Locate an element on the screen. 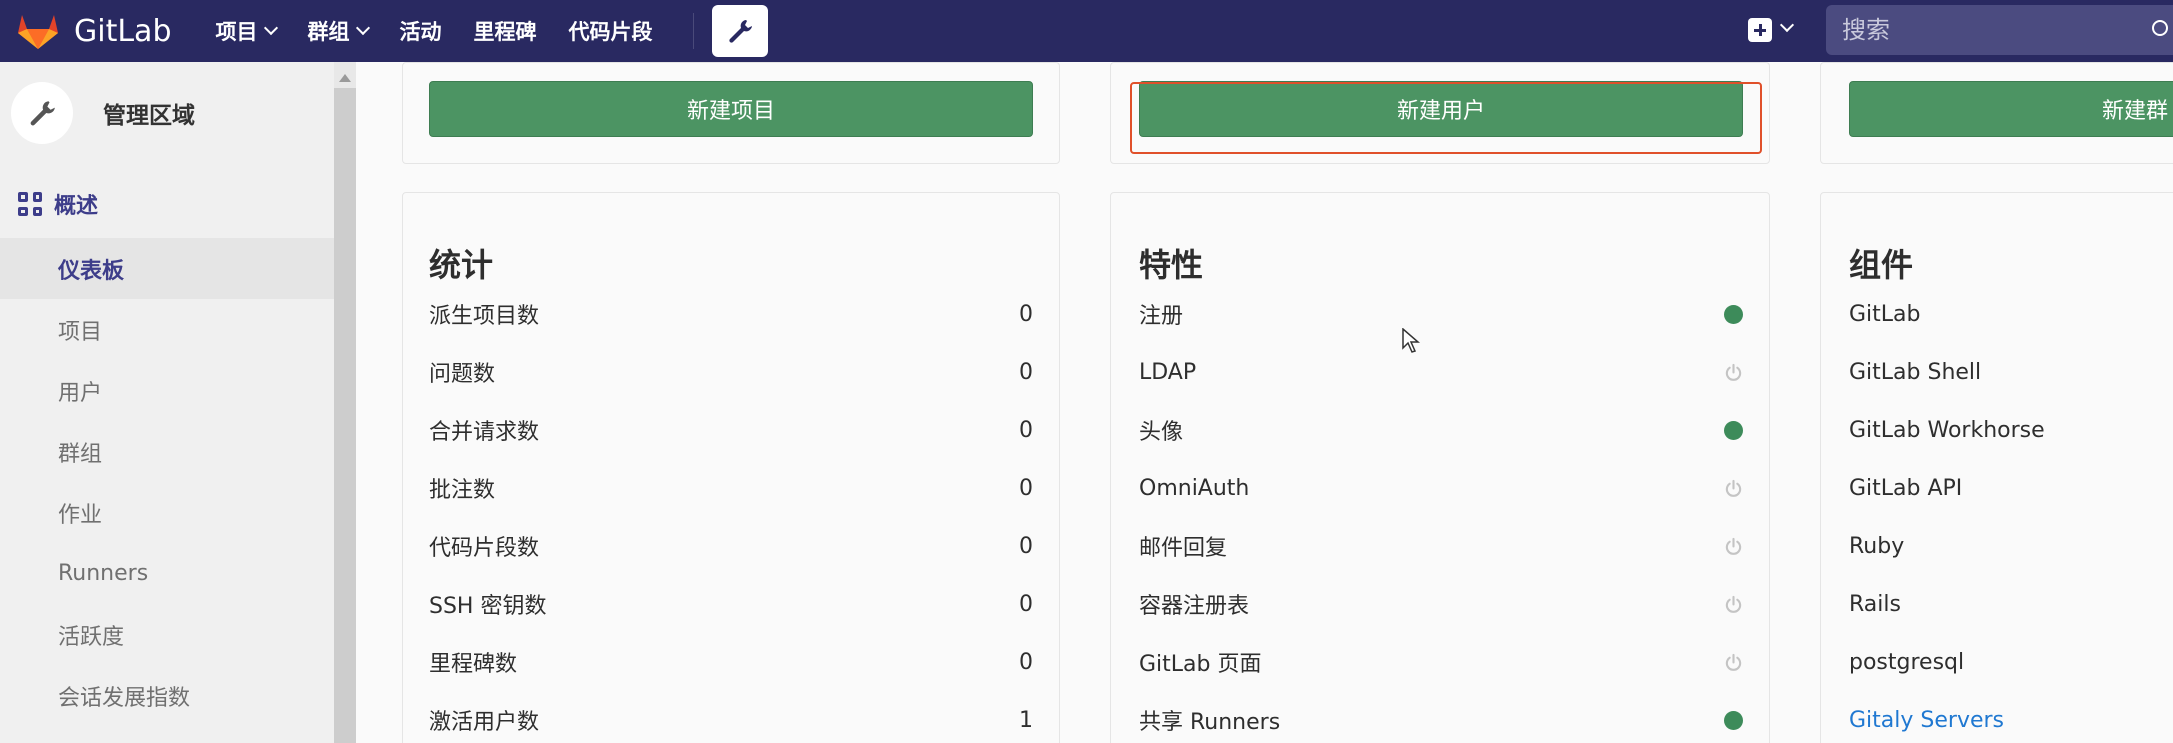 The width and height of the screenshot is (2173, 743). nav-milestones: 里程碑 is located at coordinates (505, 31).